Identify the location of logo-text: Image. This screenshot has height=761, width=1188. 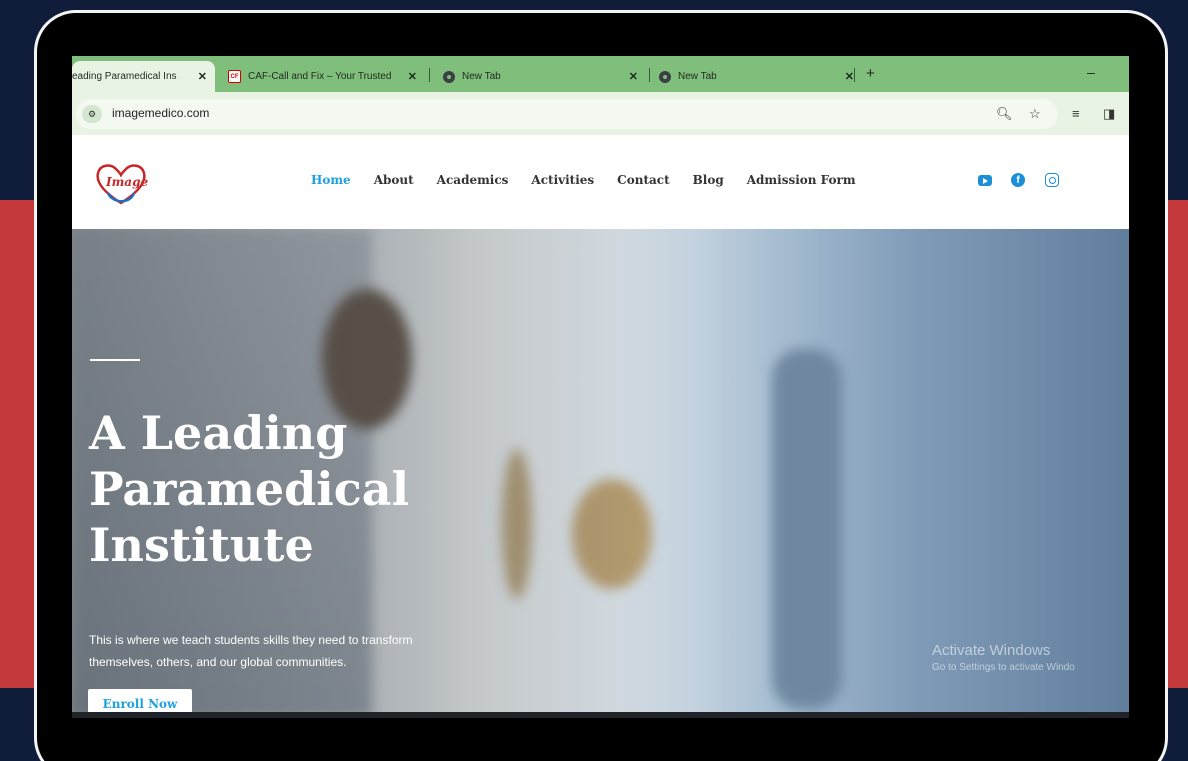
(127, 182).